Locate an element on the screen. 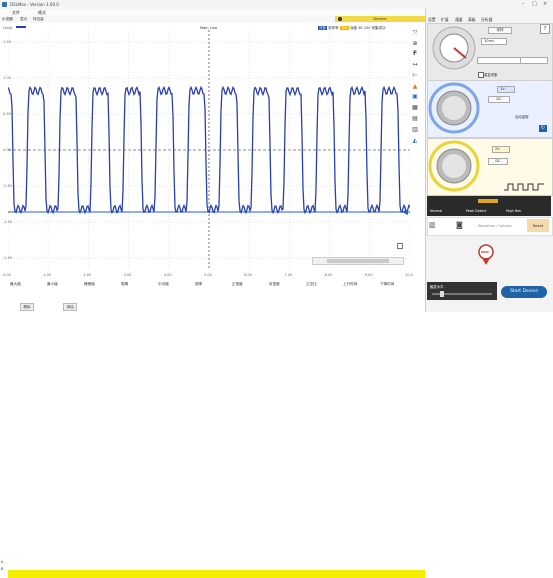  y-tick-label: -1.0V is located at coordinates (8, 222).